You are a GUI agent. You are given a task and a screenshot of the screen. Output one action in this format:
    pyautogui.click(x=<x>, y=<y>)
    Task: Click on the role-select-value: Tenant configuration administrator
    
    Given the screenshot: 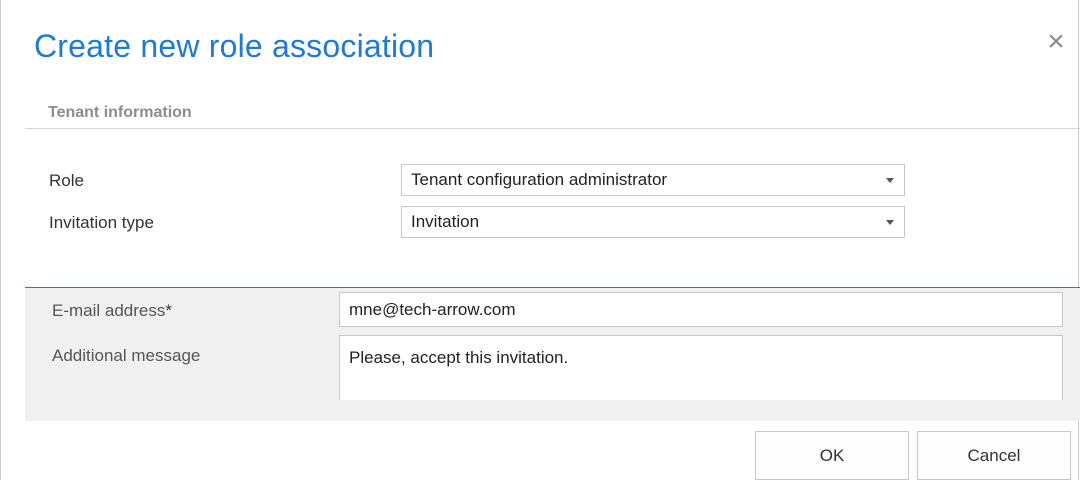 What is the action you would take?
    pyautogui.click(x=539, y=179)
    